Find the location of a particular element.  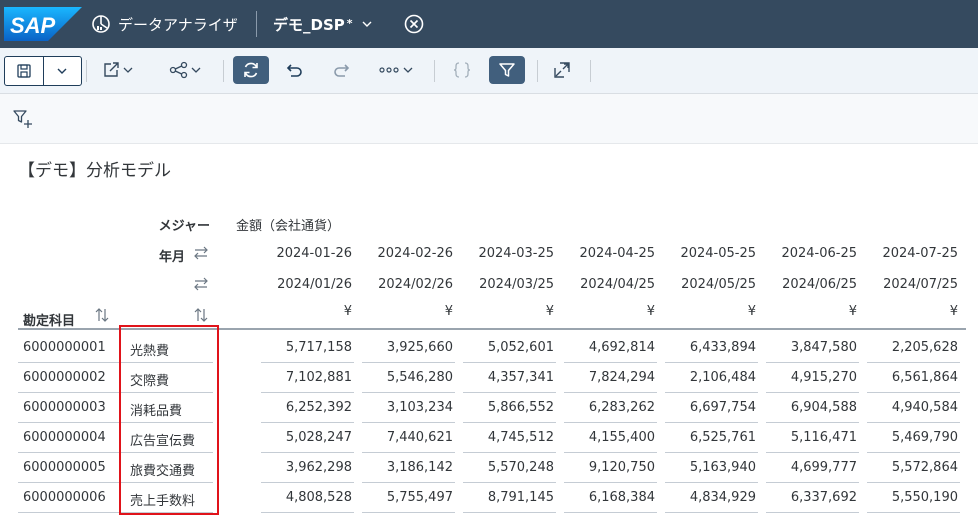

account-id: 6000000004 is located at coordinates (64, 437).